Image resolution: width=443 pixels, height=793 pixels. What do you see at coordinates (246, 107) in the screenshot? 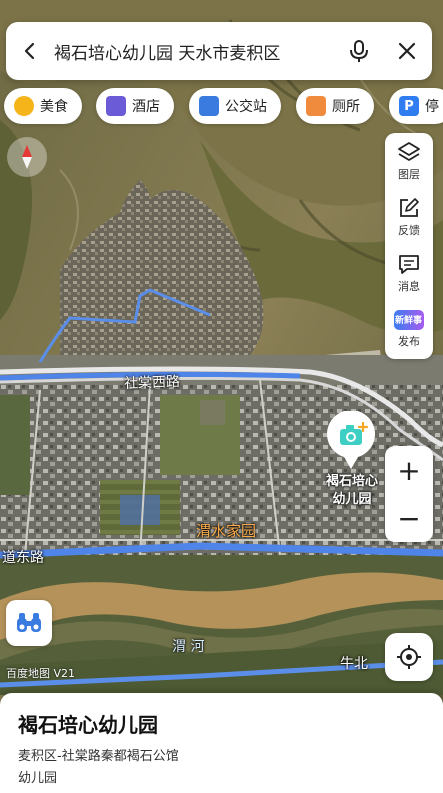
I see `chip-label: 公交站` at bounding box center [246, 107].